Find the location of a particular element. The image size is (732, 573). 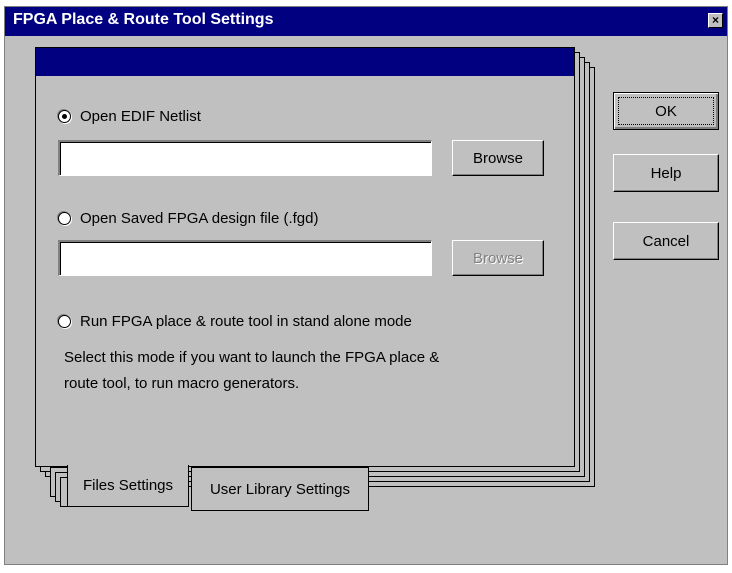

option-fgd-file: Open Saved FPGA design file (.fgd) is located at coordinates (188, 218).